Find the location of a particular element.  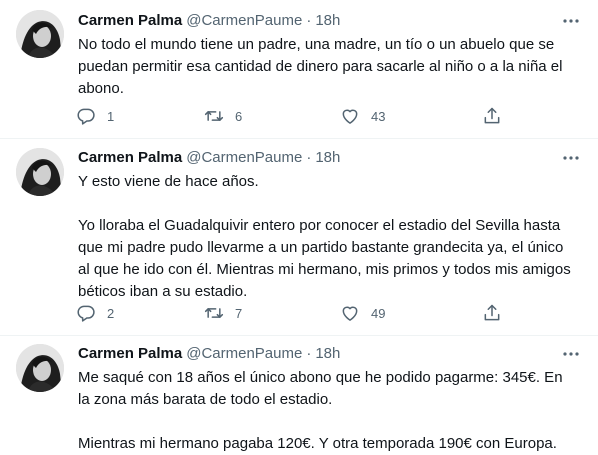

reply-button: 1 is located at coordinates (94, 116).